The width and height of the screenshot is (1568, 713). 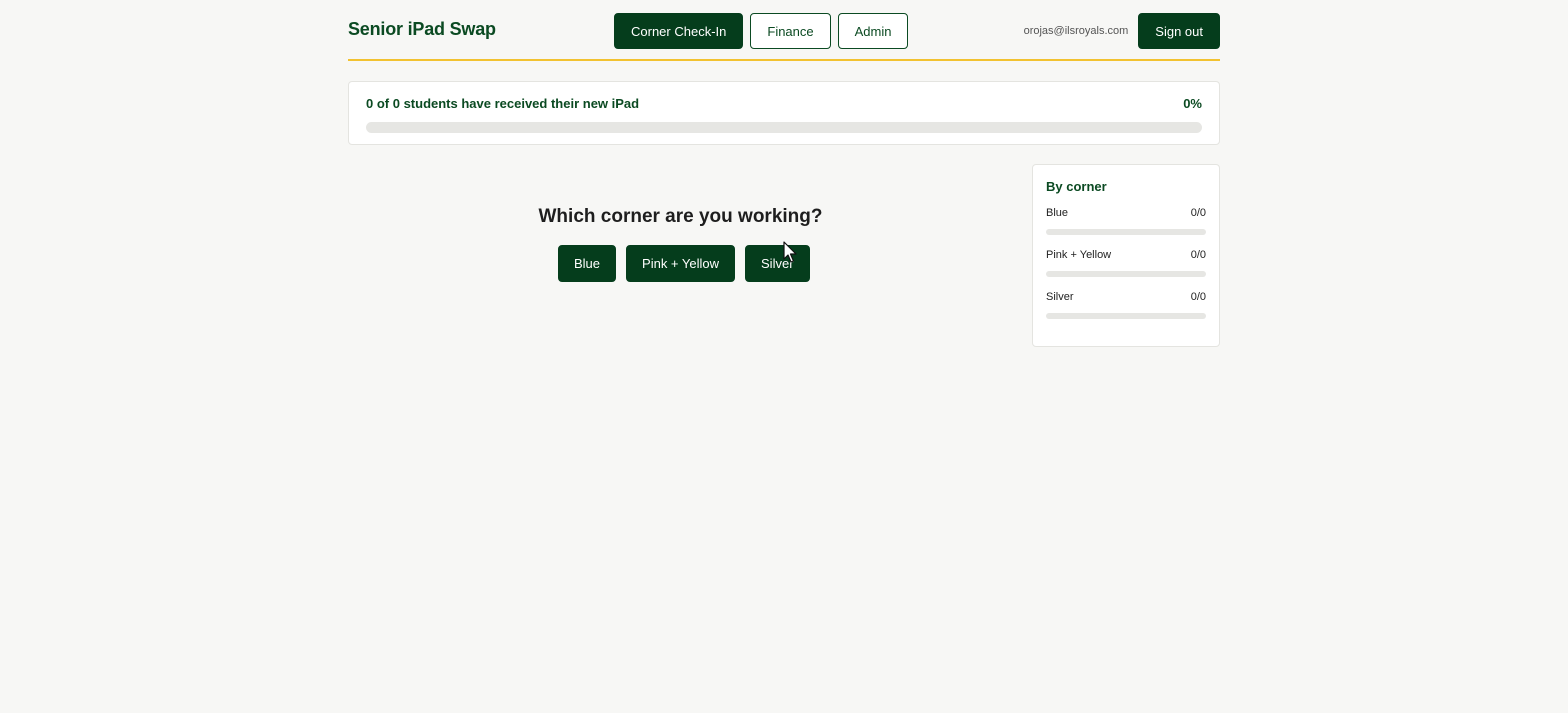 I want to click on corner-stat-blue: Blue 0/0, so click(x=1126, y=221).